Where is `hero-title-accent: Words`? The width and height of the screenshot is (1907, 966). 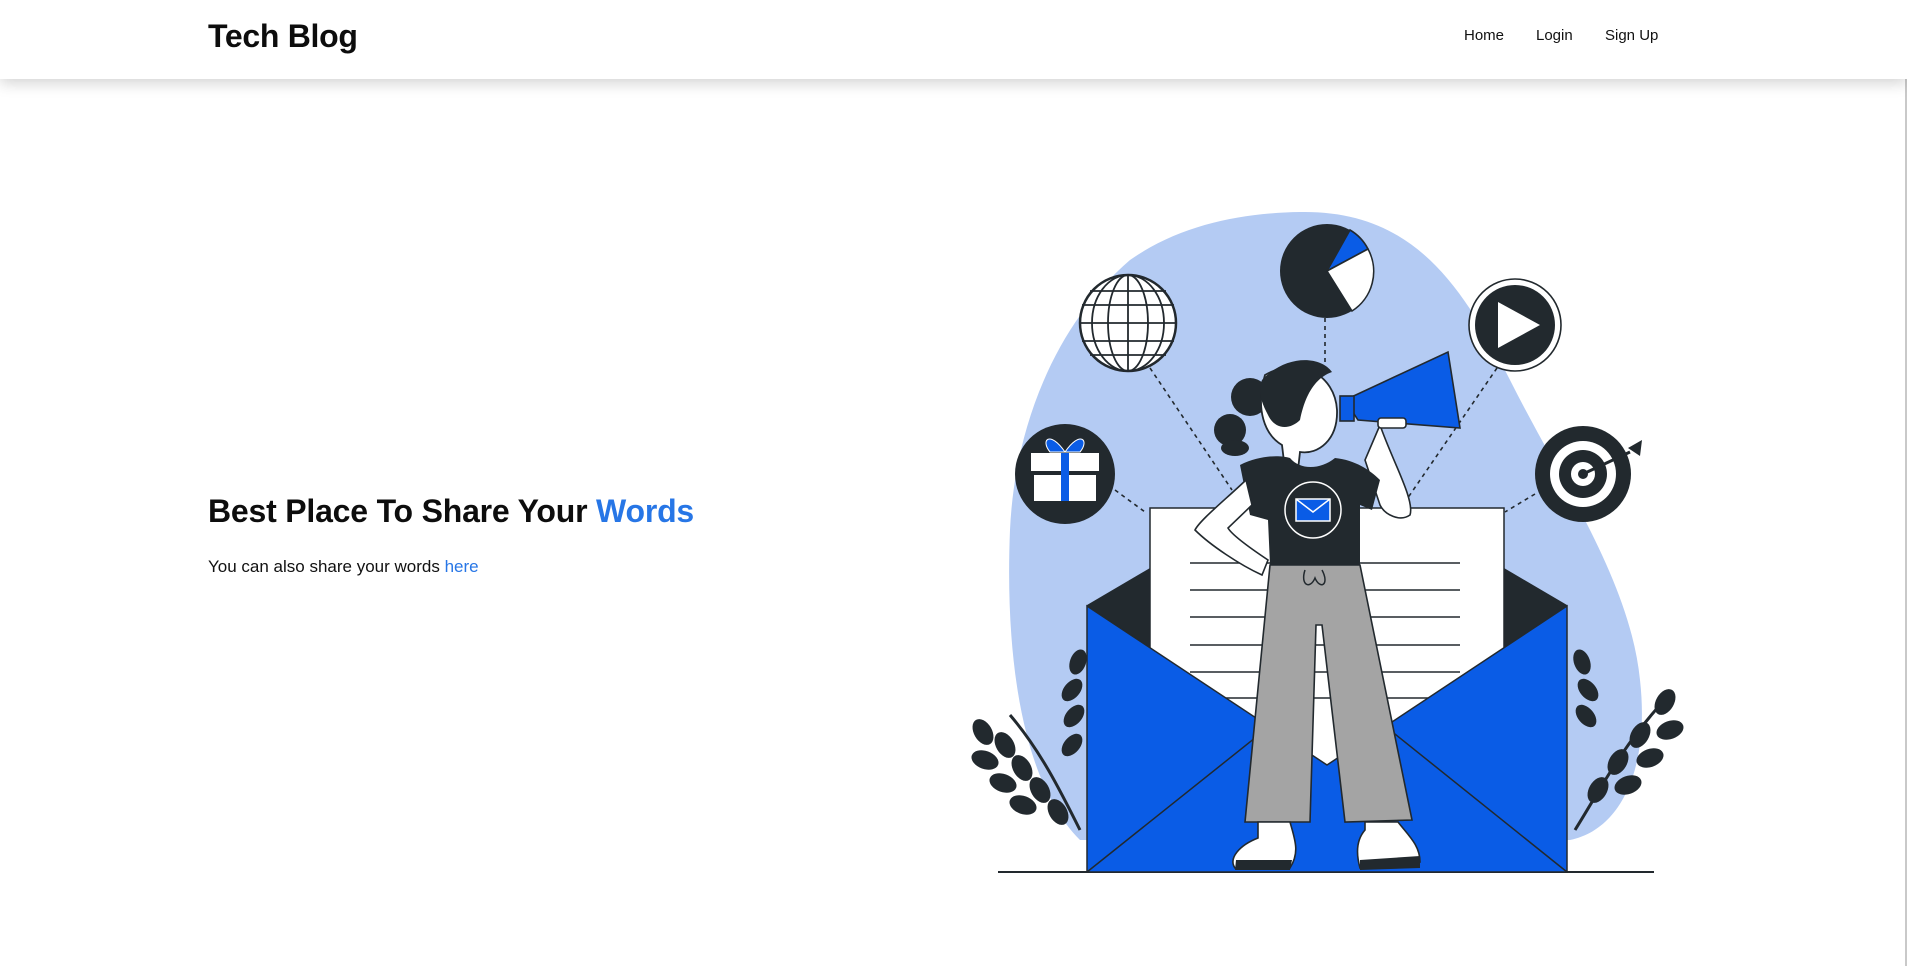
hero-title-accent: Words is located at coordinates (645, 511).